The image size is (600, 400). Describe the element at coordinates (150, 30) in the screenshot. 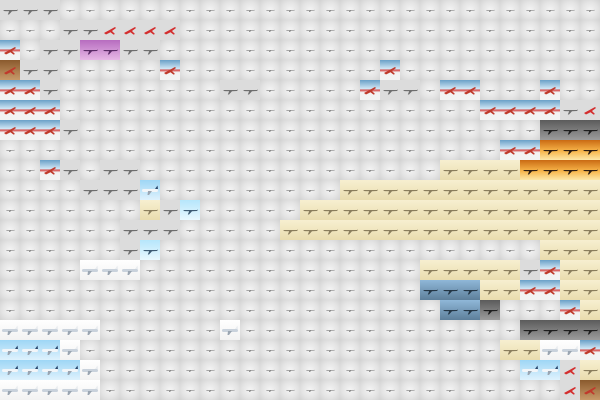

I see `mosaic-tile-airshow-red-white` at that location.